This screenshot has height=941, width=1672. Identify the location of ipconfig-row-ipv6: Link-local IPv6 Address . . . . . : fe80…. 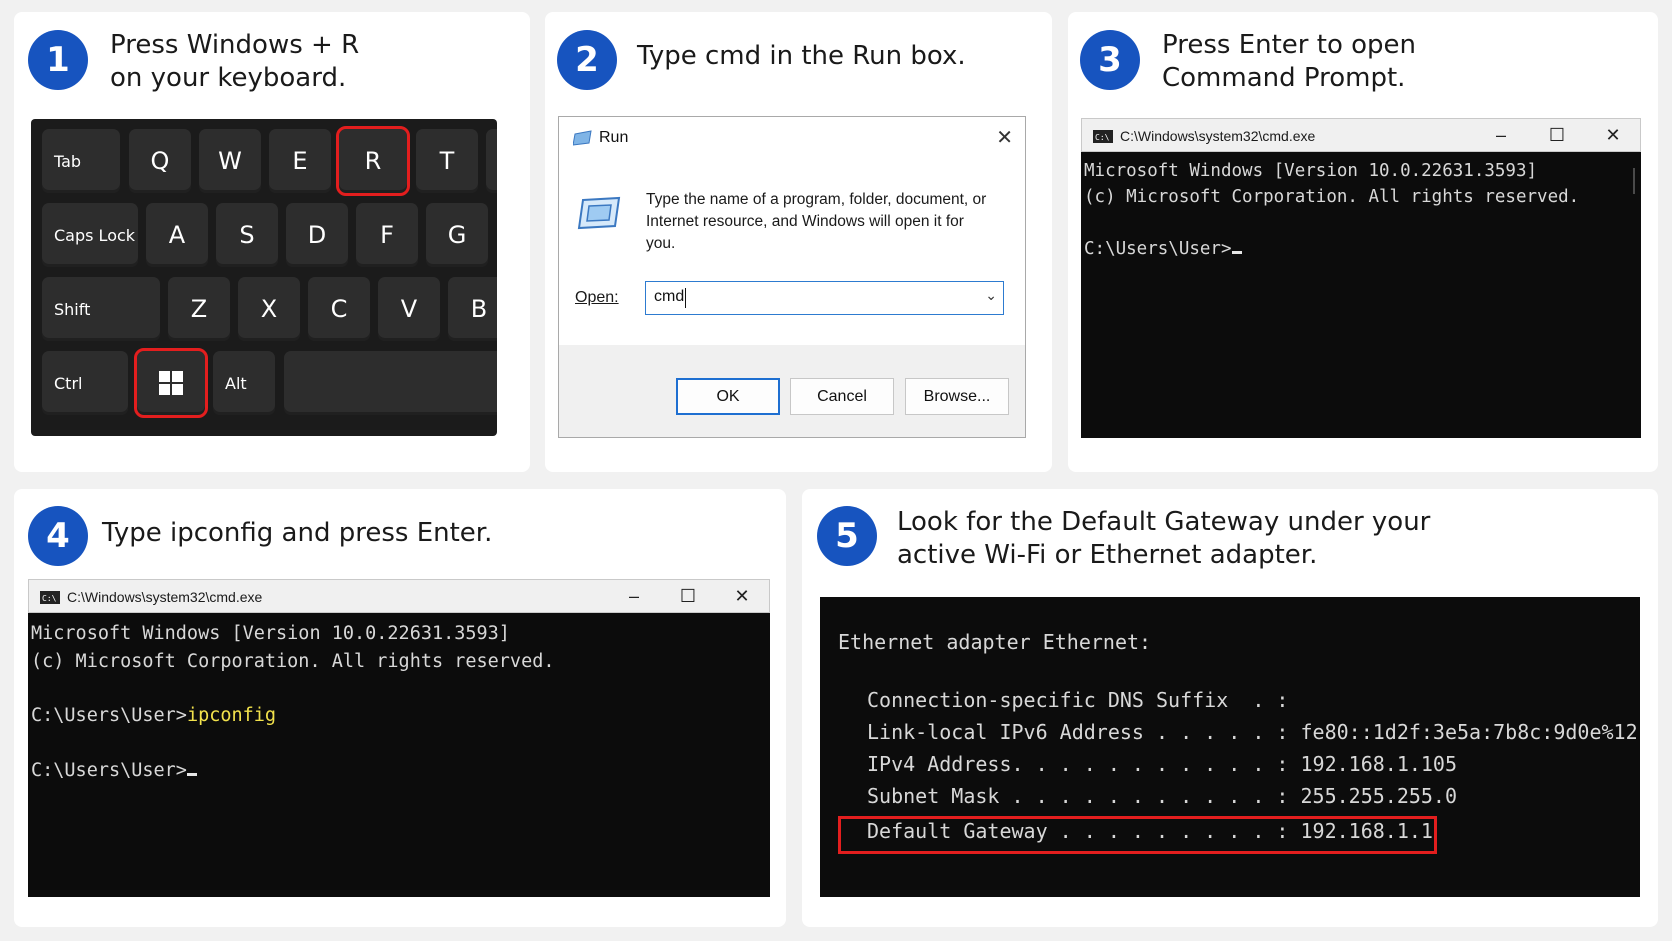
(1252, 732).